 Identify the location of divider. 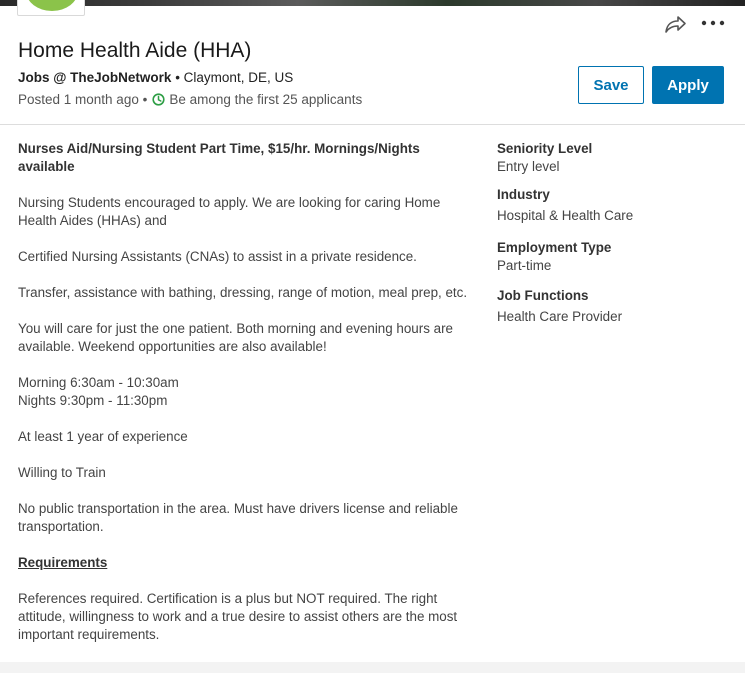
(372, 124).